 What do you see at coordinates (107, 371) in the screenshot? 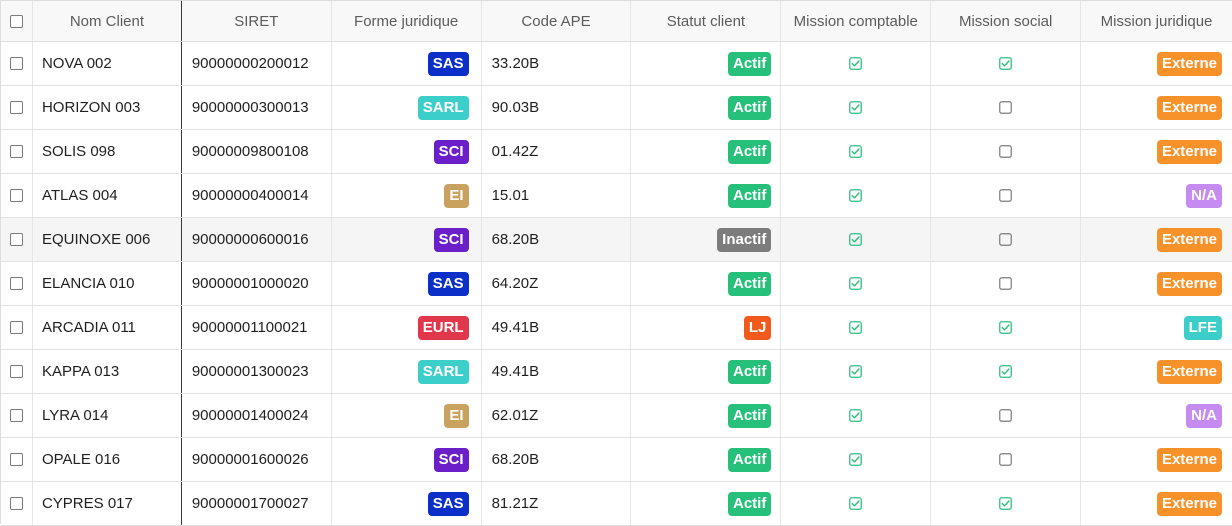
I see `cell-nom-client: KAPPA 013` at bounding box center [107, 371].